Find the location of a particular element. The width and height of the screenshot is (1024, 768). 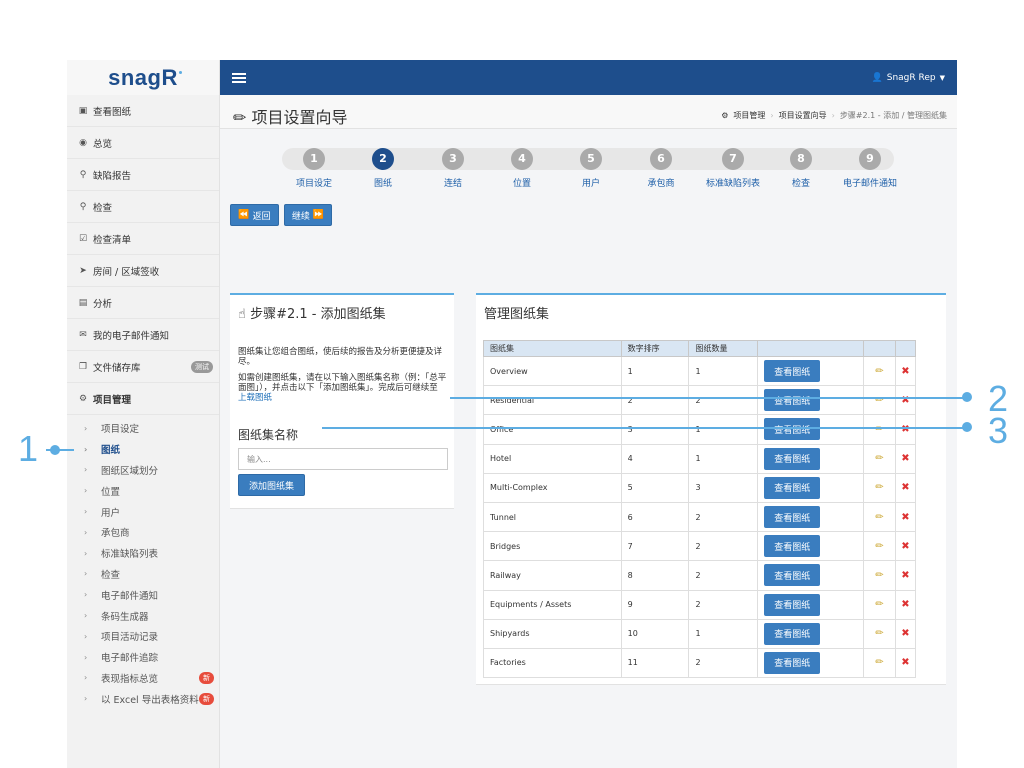

sidebar-subitem: › 条码生成器 is located at coordinates (143, 615).